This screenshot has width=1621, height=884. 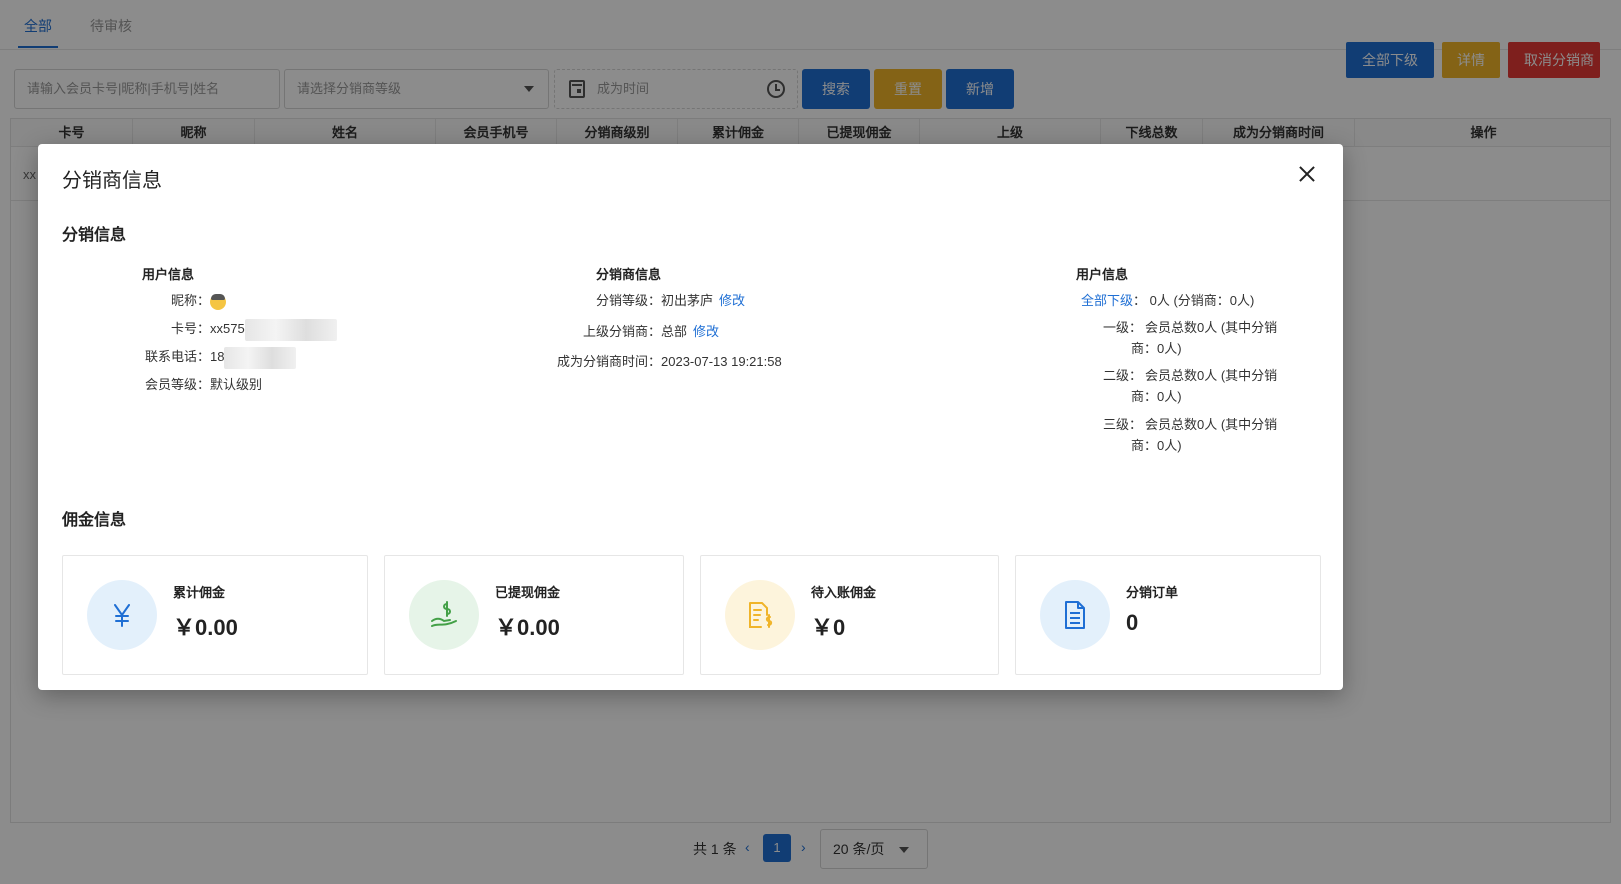 I want to click on section-distribution-title: 分销信息, so click(x=94, y=235).